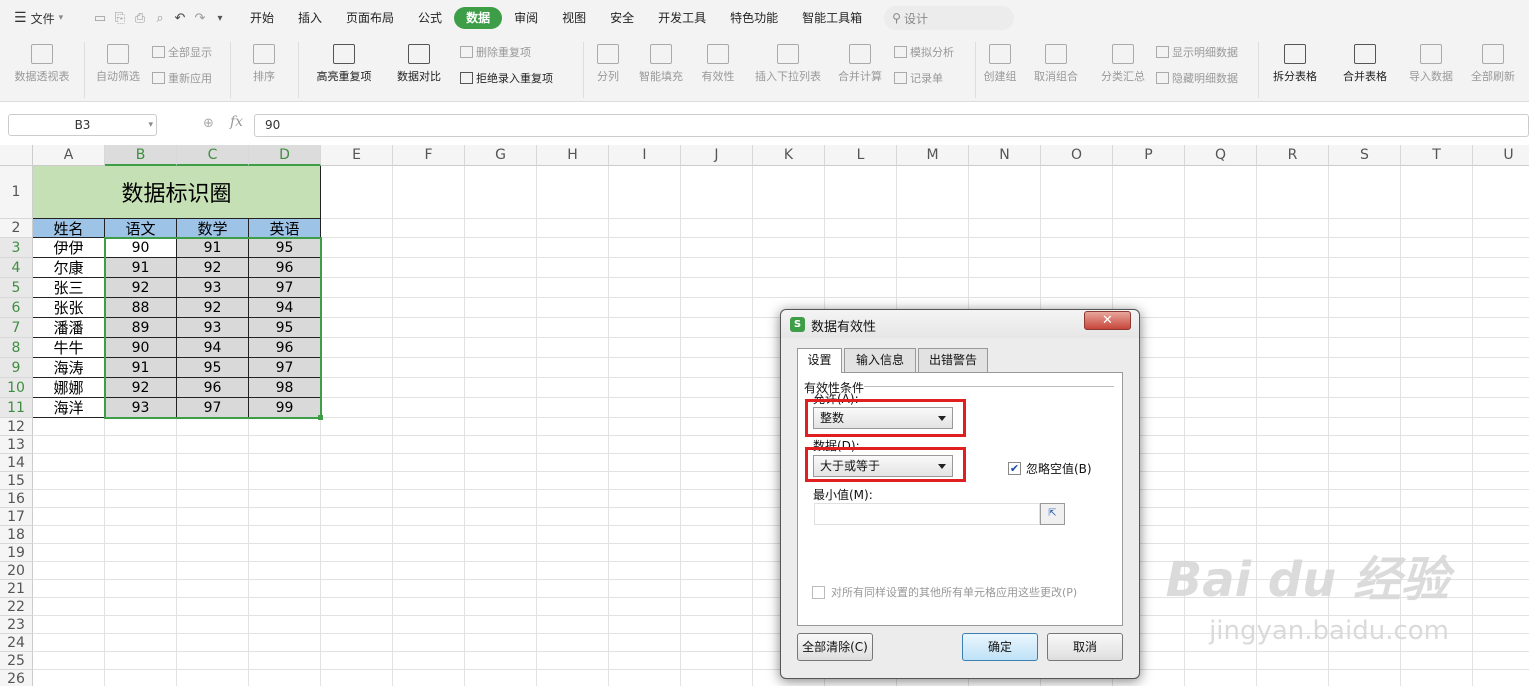  Describe the element at coordinates (285, 678) in the screenshot. I see `cell-D26` at that location.